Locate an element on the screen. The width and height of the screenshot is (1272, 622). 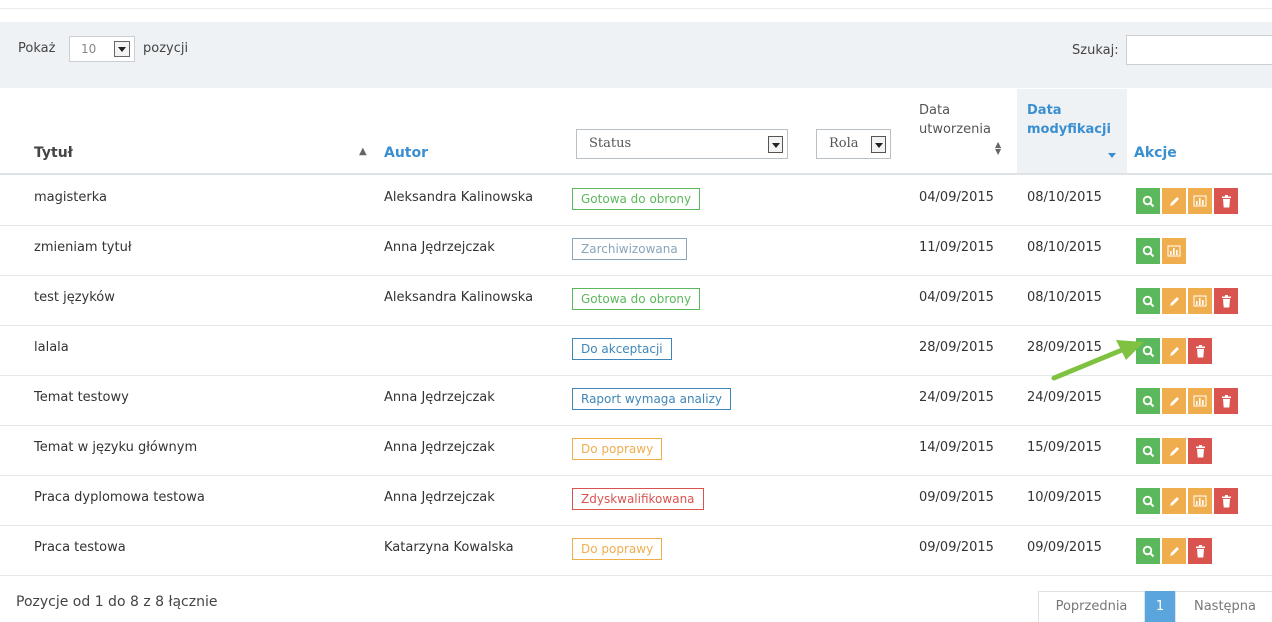
cell-modified: 15/09/2015 is located at coordinates (1064, 447).